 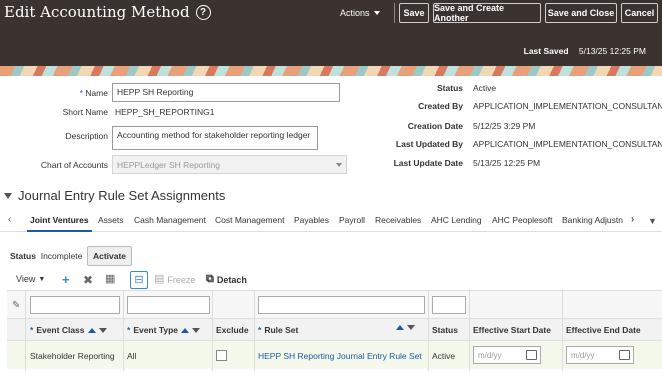 I want to click on status-label: Status, so click(x=450, y=88).